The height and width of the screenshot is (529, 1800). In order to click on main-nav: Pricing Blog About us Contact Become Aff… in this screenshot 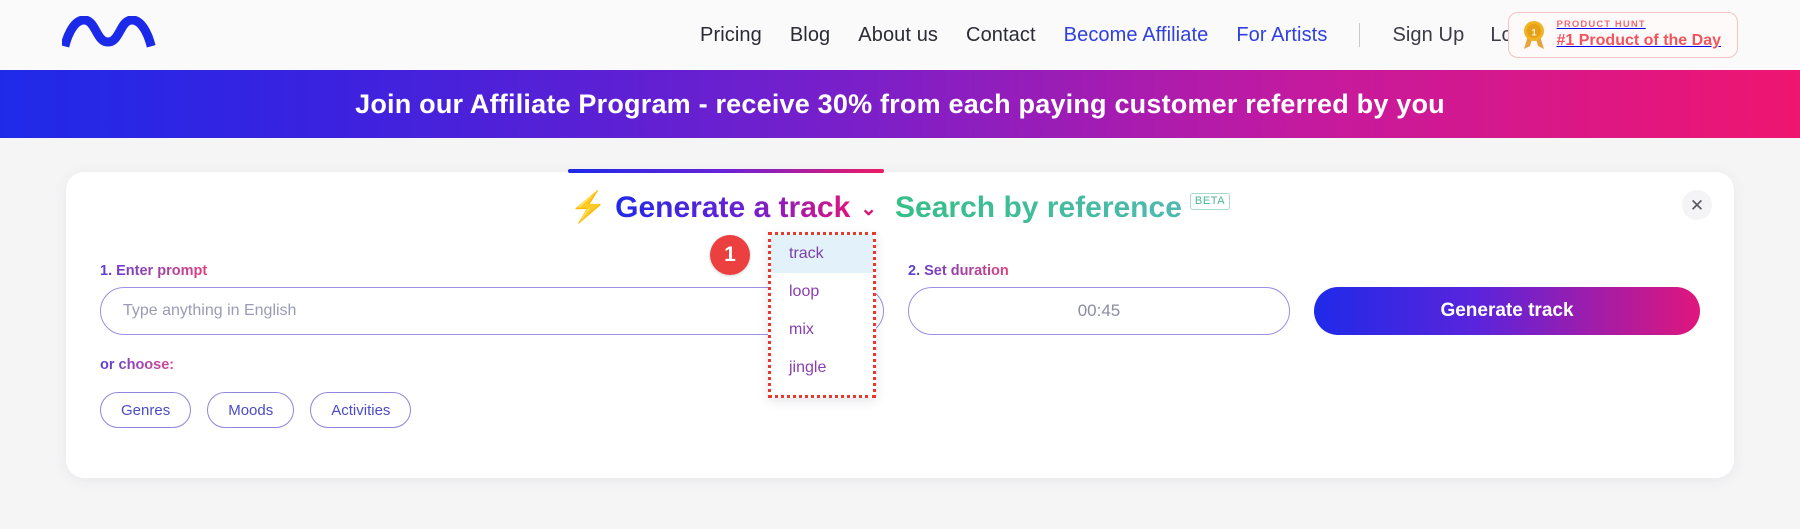, I will do `click(1123, 35)`.